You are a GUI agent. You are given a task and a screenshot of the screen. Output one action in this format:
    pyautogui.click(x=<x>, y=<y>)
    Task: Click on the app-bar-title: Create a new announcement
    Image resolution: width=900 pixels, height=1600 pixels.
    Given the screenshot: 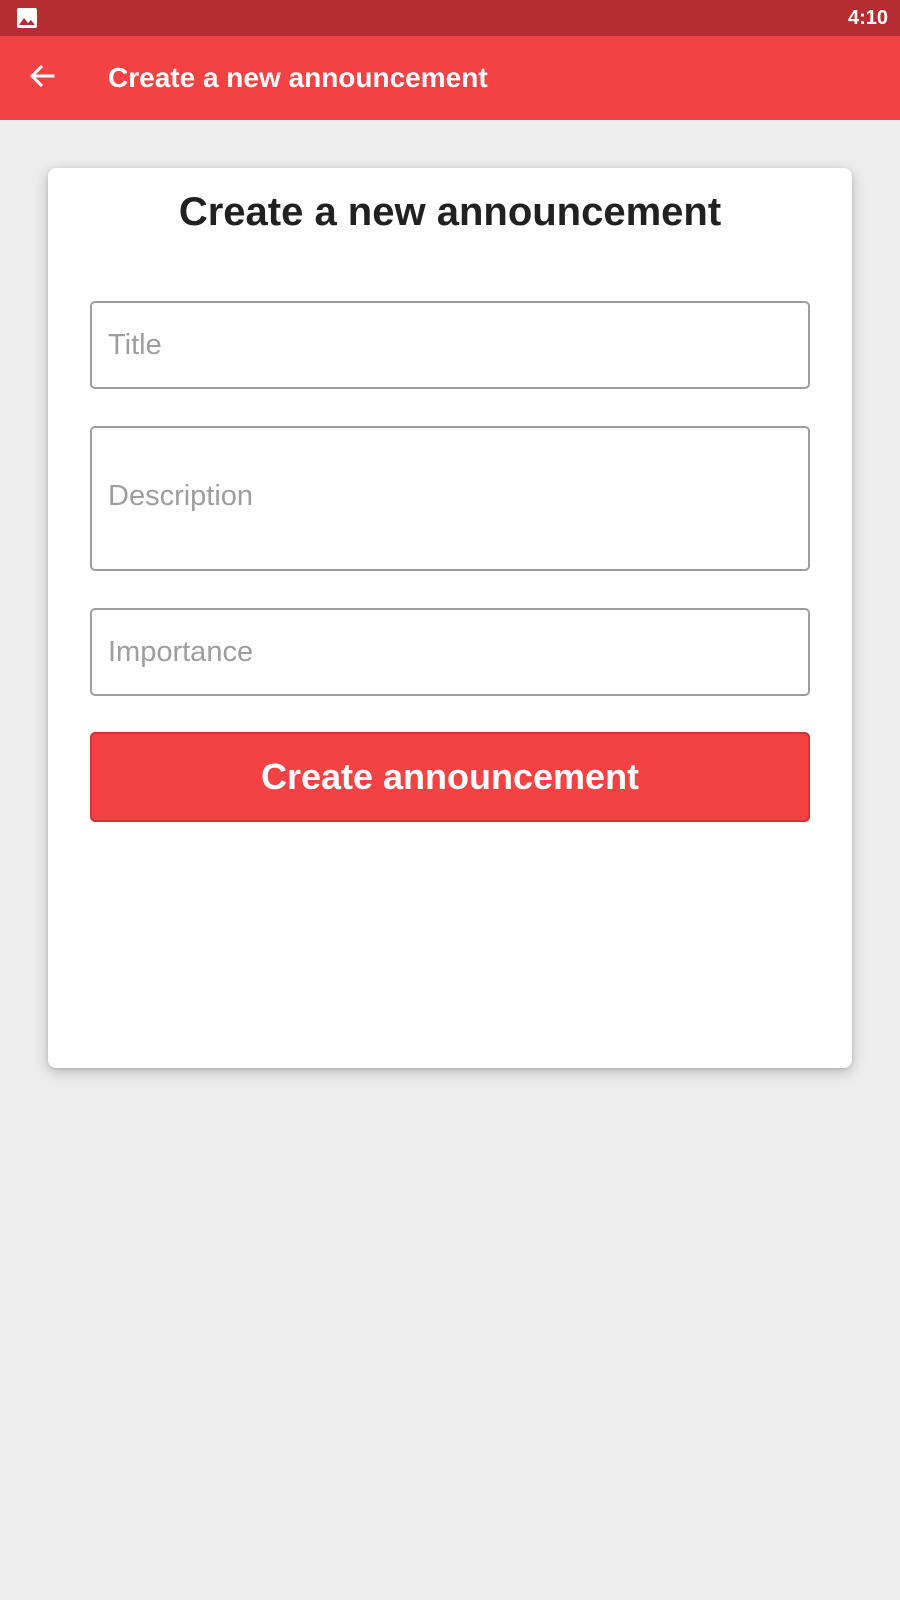 What is the action you would take?
    pyautogui.click(x=298, y=77)
    